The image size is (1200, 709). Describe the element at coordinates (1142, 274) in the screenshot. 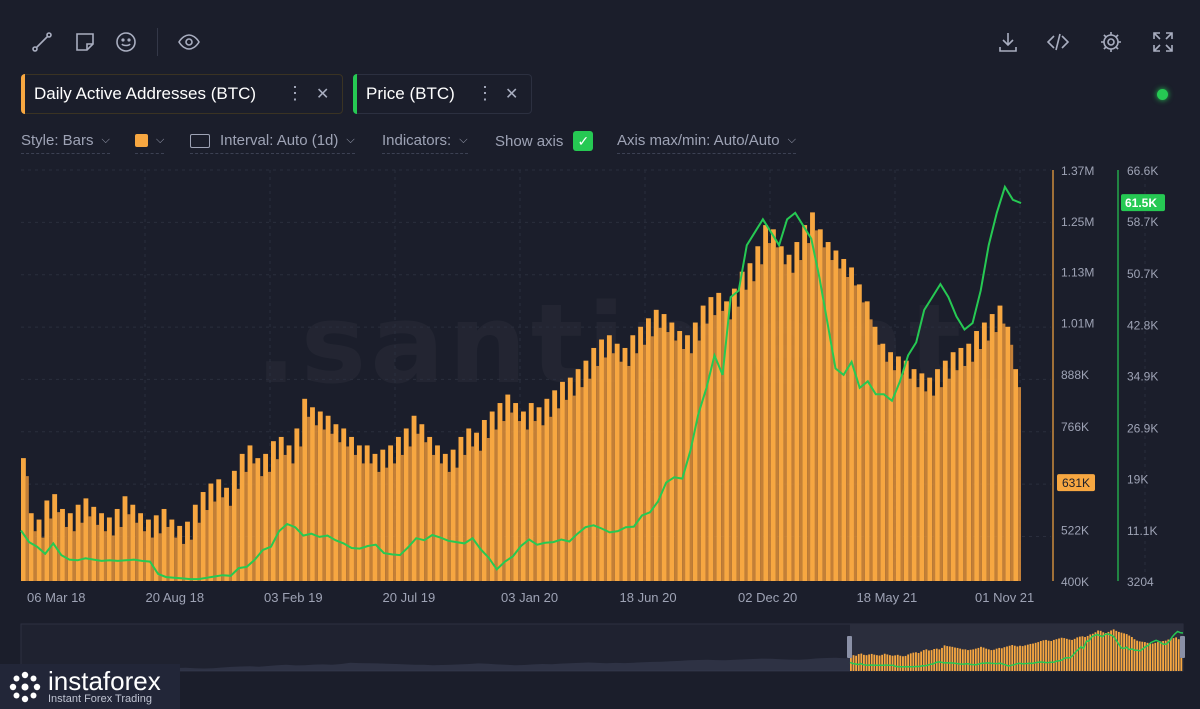

I see `price-tick-label: 50.7K` at that location.